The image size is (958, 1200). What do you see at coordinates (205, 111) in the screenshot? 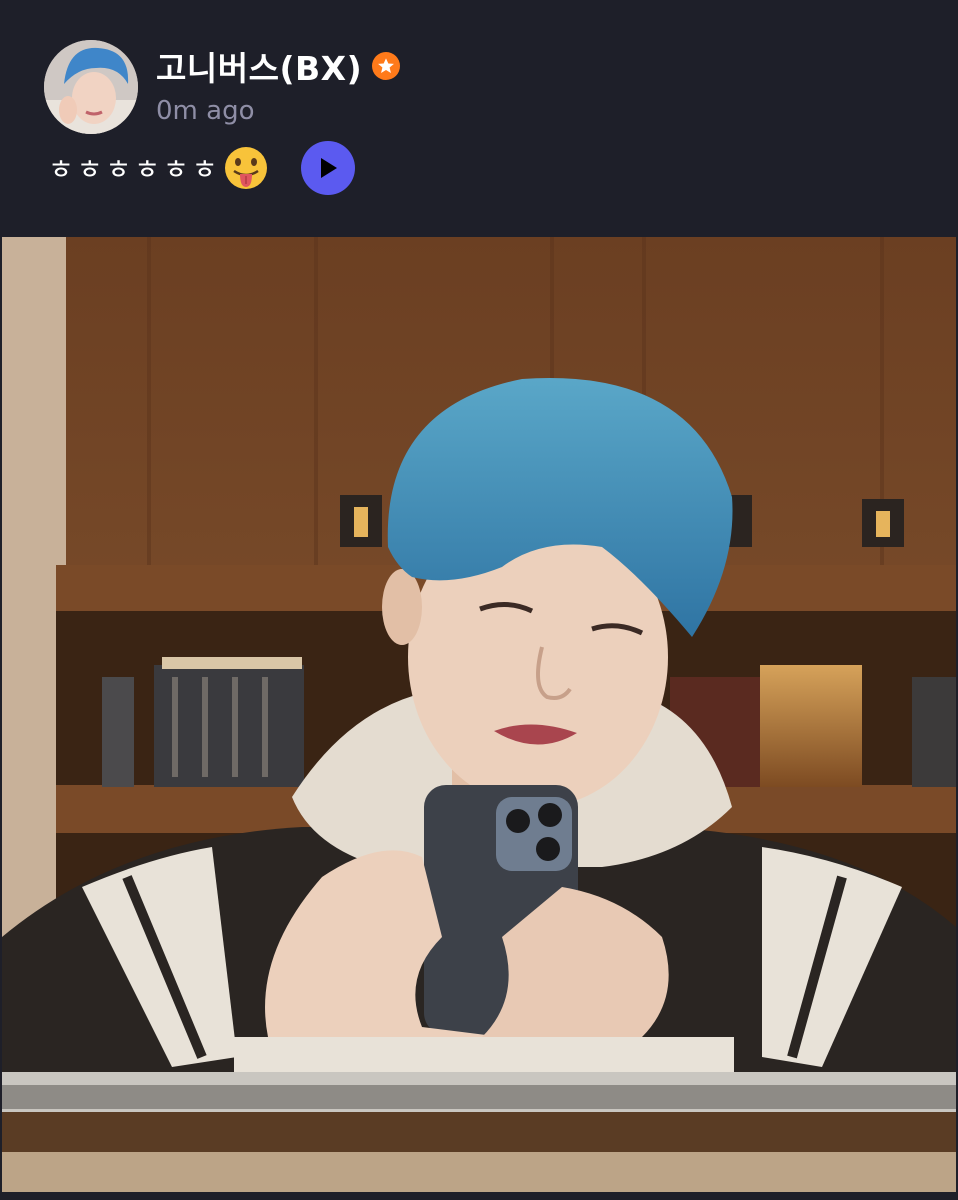
I see `post-timestamp: 0m ago` at bounding box center [205, 111].